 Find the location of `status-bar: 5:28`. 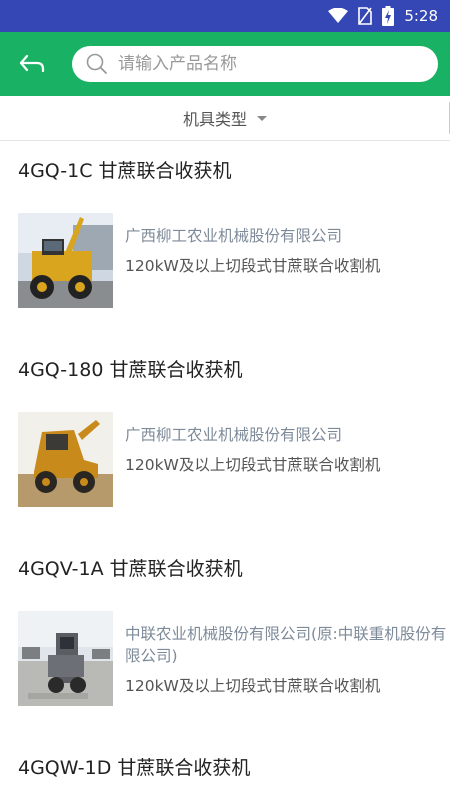

status-bar: 5:28 is located at coordinates (225, 16).